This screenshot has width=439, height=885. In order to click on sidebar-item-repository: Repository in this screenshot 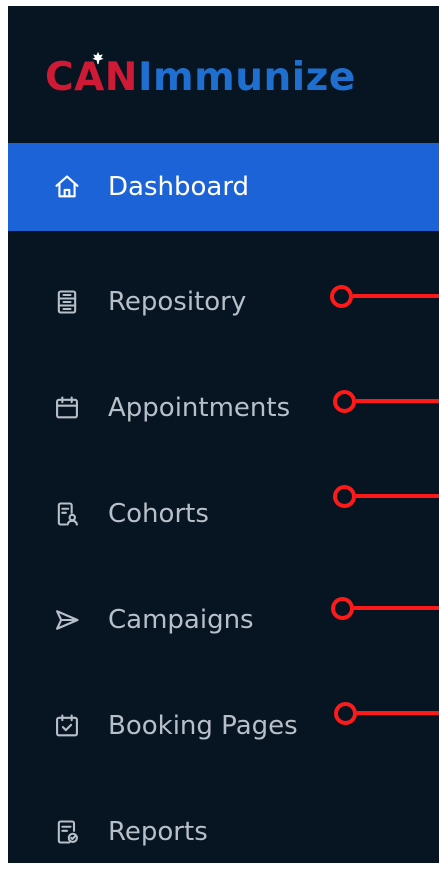, I will do `click(223, 302)`.